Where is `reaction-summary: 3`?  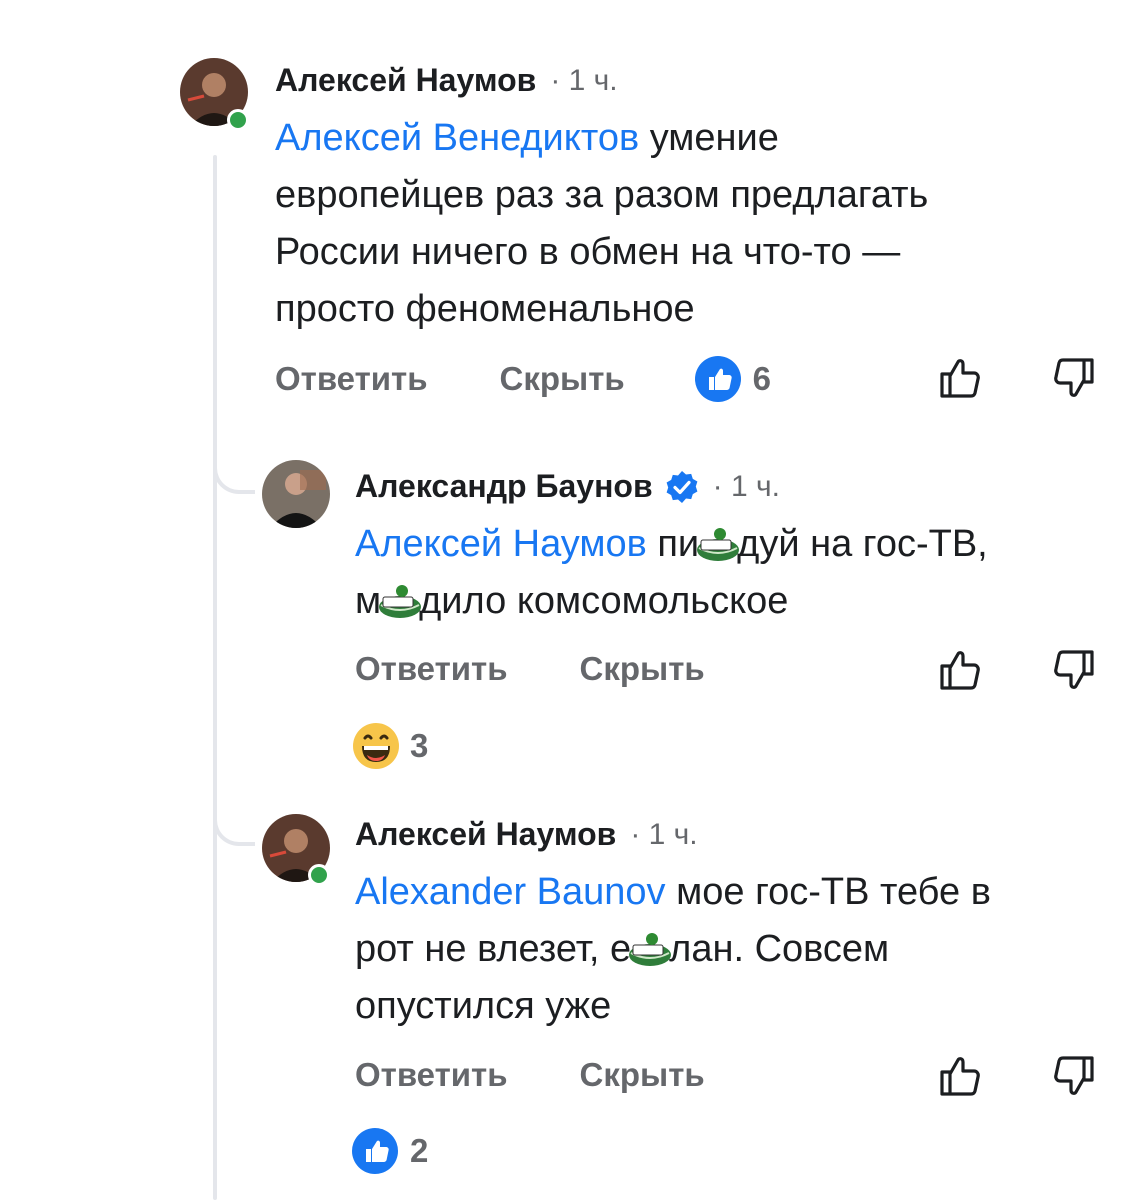
reaction-summary: 3 is located at coordinates (390, 746).